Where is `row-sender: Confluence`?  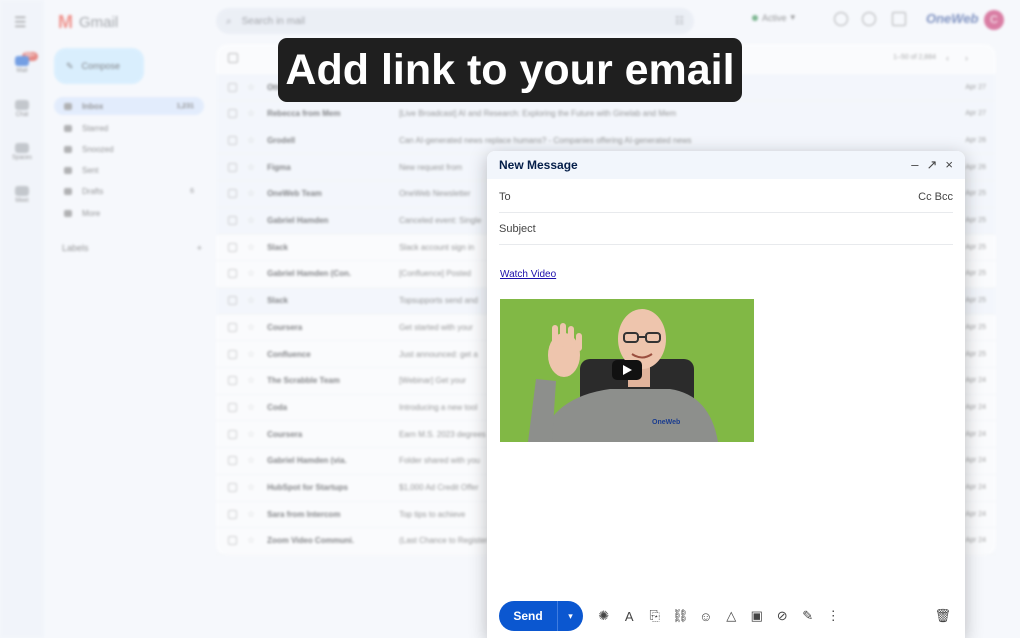 row-sender: Confluence is located at coordinates (289, 354).